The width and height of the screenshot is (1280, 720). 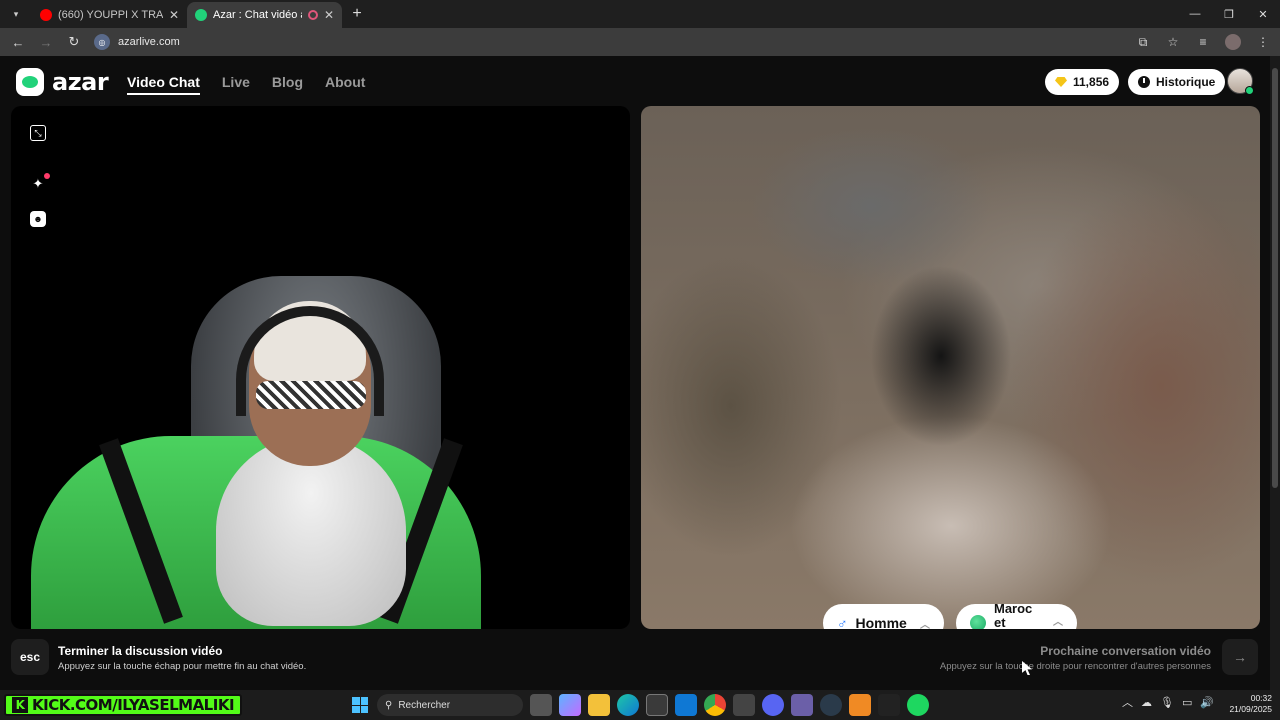 I want to click on start-button, so click(x=360, y=705).